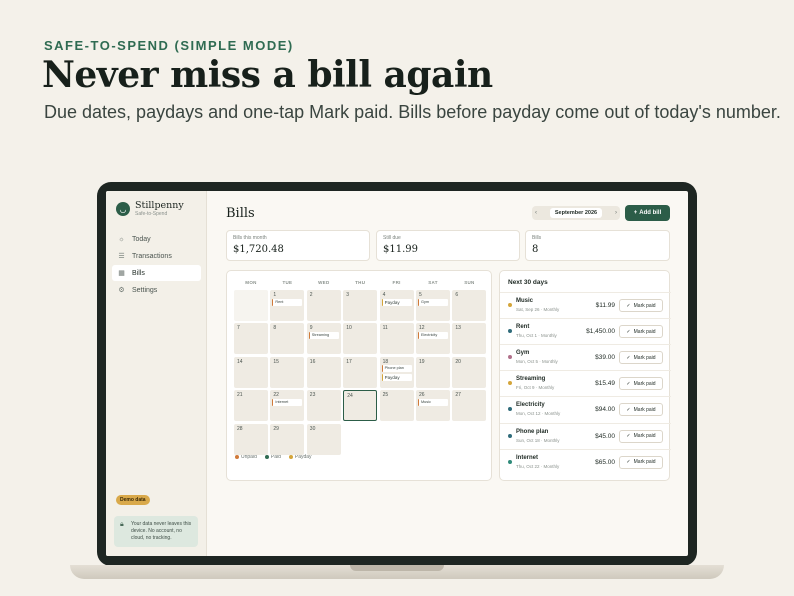 This screenshot has height=596, width=794. What do you see at coordinates (323, 406) in the screenshot?
I see `calendar-day: 23` at bounding box center [323, 406].